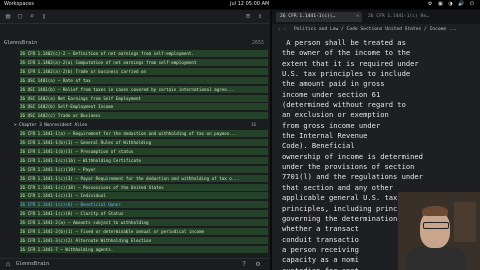  Describe the element at coordinates (346, 74) in the screenshot. I see `note-line: U.S. tax principles to include` at that location.